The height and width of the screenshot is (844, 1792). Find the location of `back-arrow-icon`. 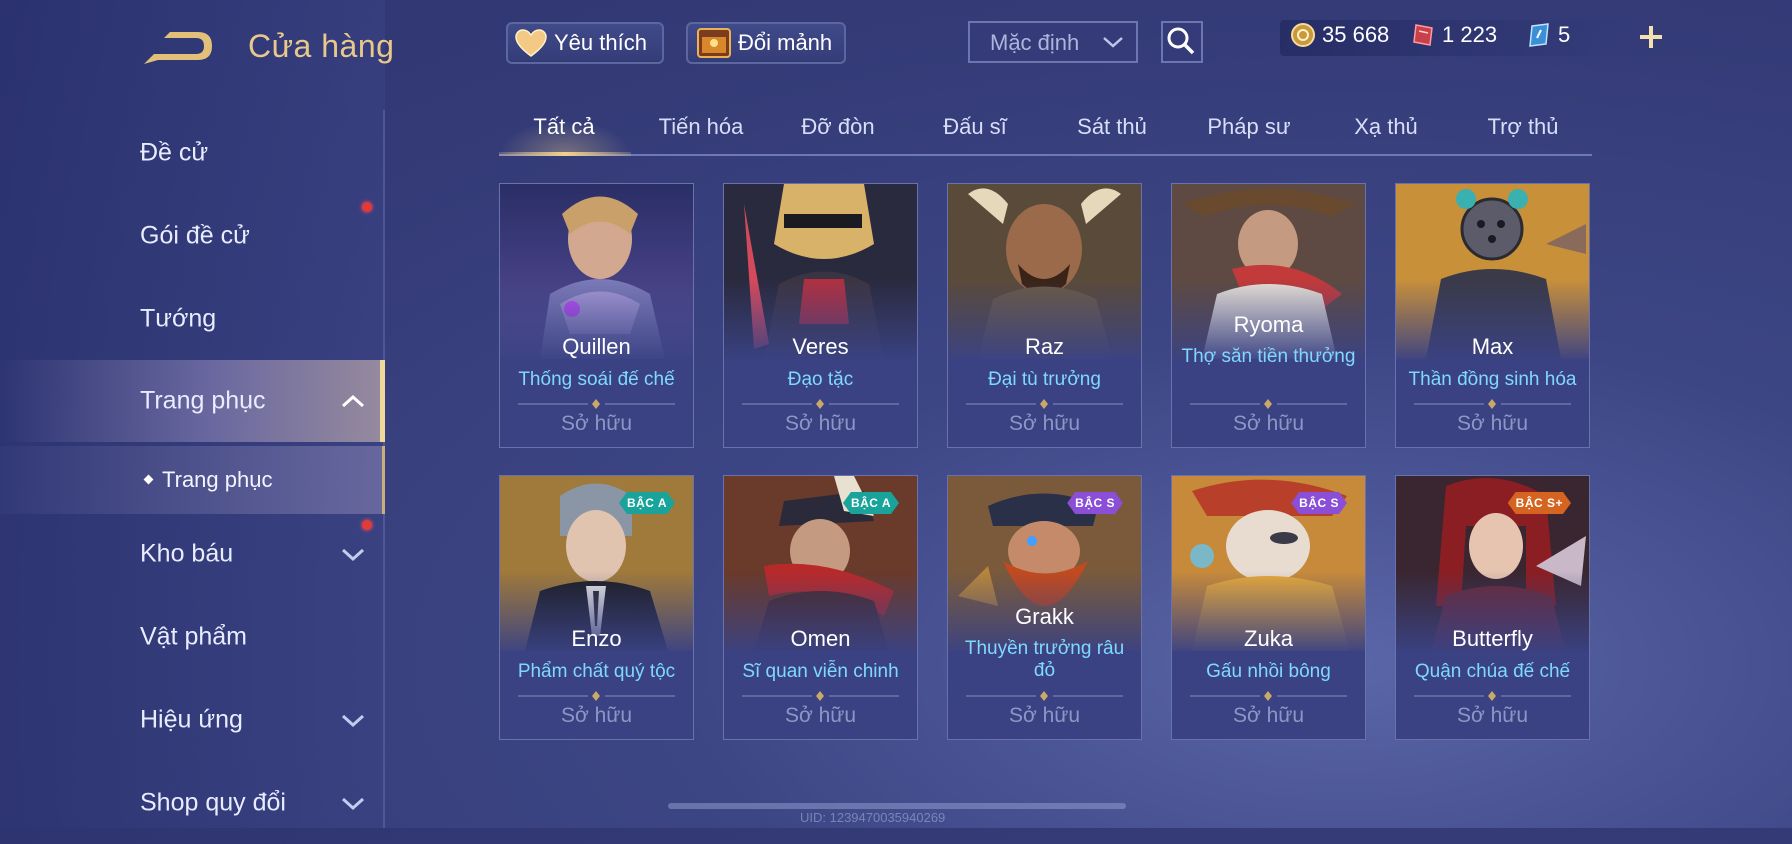

back-arrow-icon is located at coordinates (178, 48).